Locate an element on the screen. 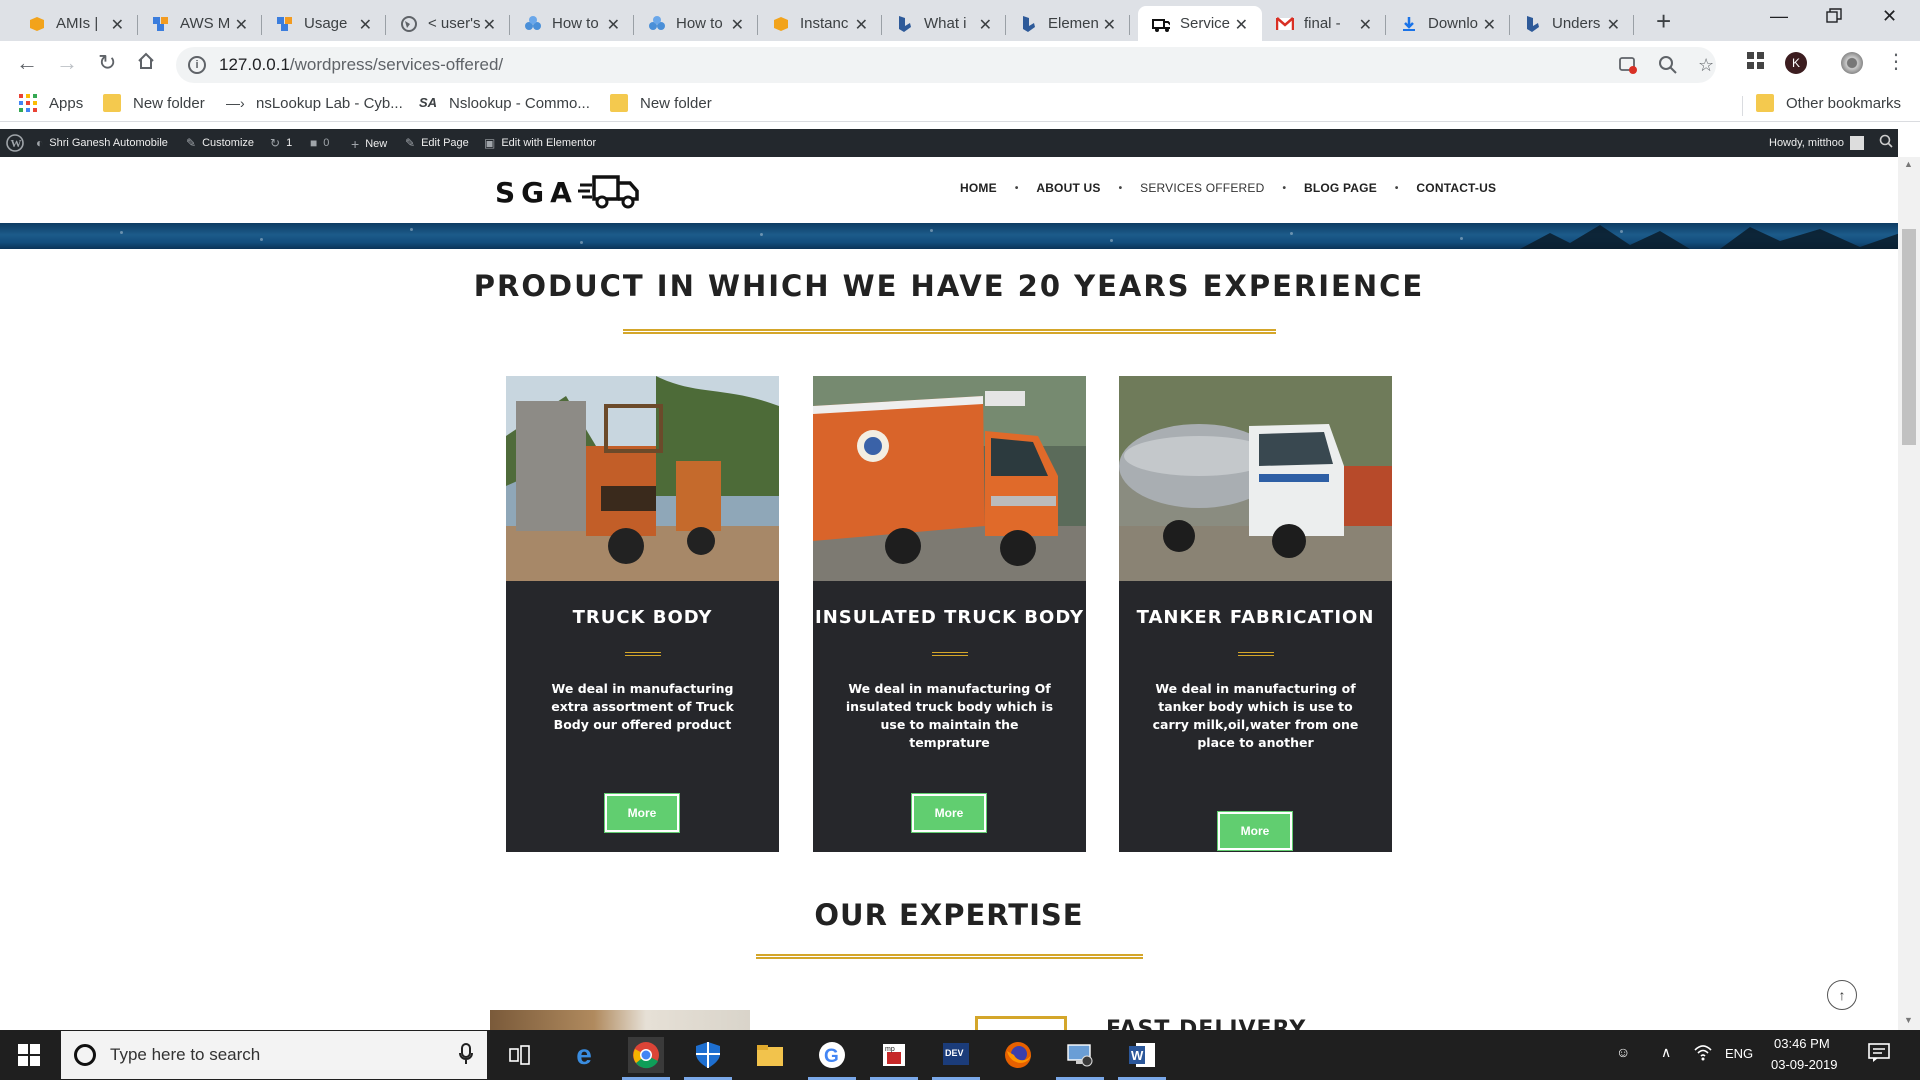  defender-shield-icon is located at coordinates (708, 1058).